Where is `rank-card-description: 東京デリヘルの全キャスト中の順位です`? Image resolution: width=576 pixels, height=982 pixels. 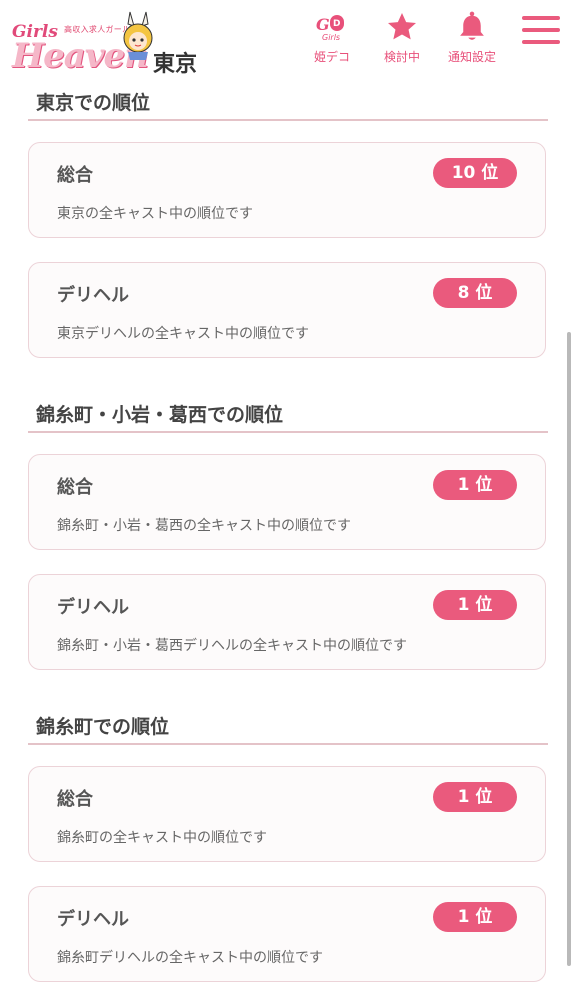 rank-card-description: 東京デリヘルの全キャスト中の順位です is located at coordinates (183, 334).